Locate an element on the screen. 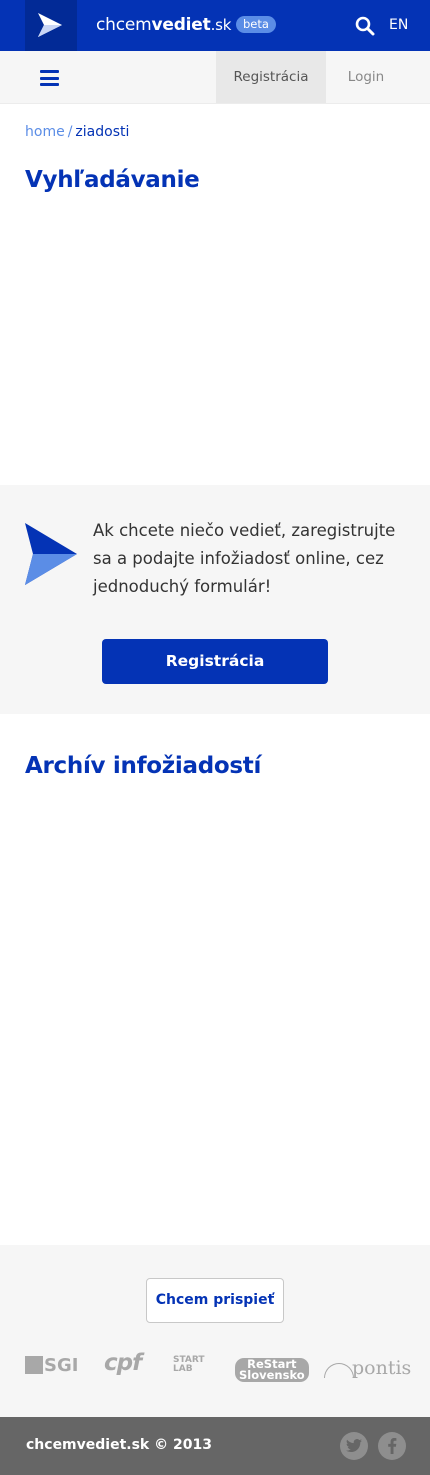  breadcrumb: home / ziadosti is located at coordinates (77, 132).